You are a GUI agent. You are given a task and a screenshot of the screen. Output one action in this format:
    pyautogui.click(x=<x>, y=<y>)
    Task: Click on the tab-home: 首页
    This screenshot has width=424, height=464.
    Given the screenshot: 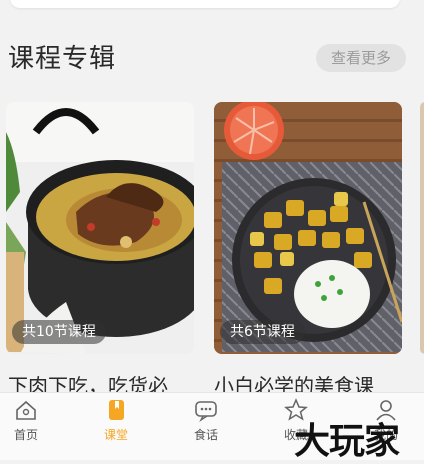 What is the action you would take?
    pyautogui.click(x=28, y=422)
    